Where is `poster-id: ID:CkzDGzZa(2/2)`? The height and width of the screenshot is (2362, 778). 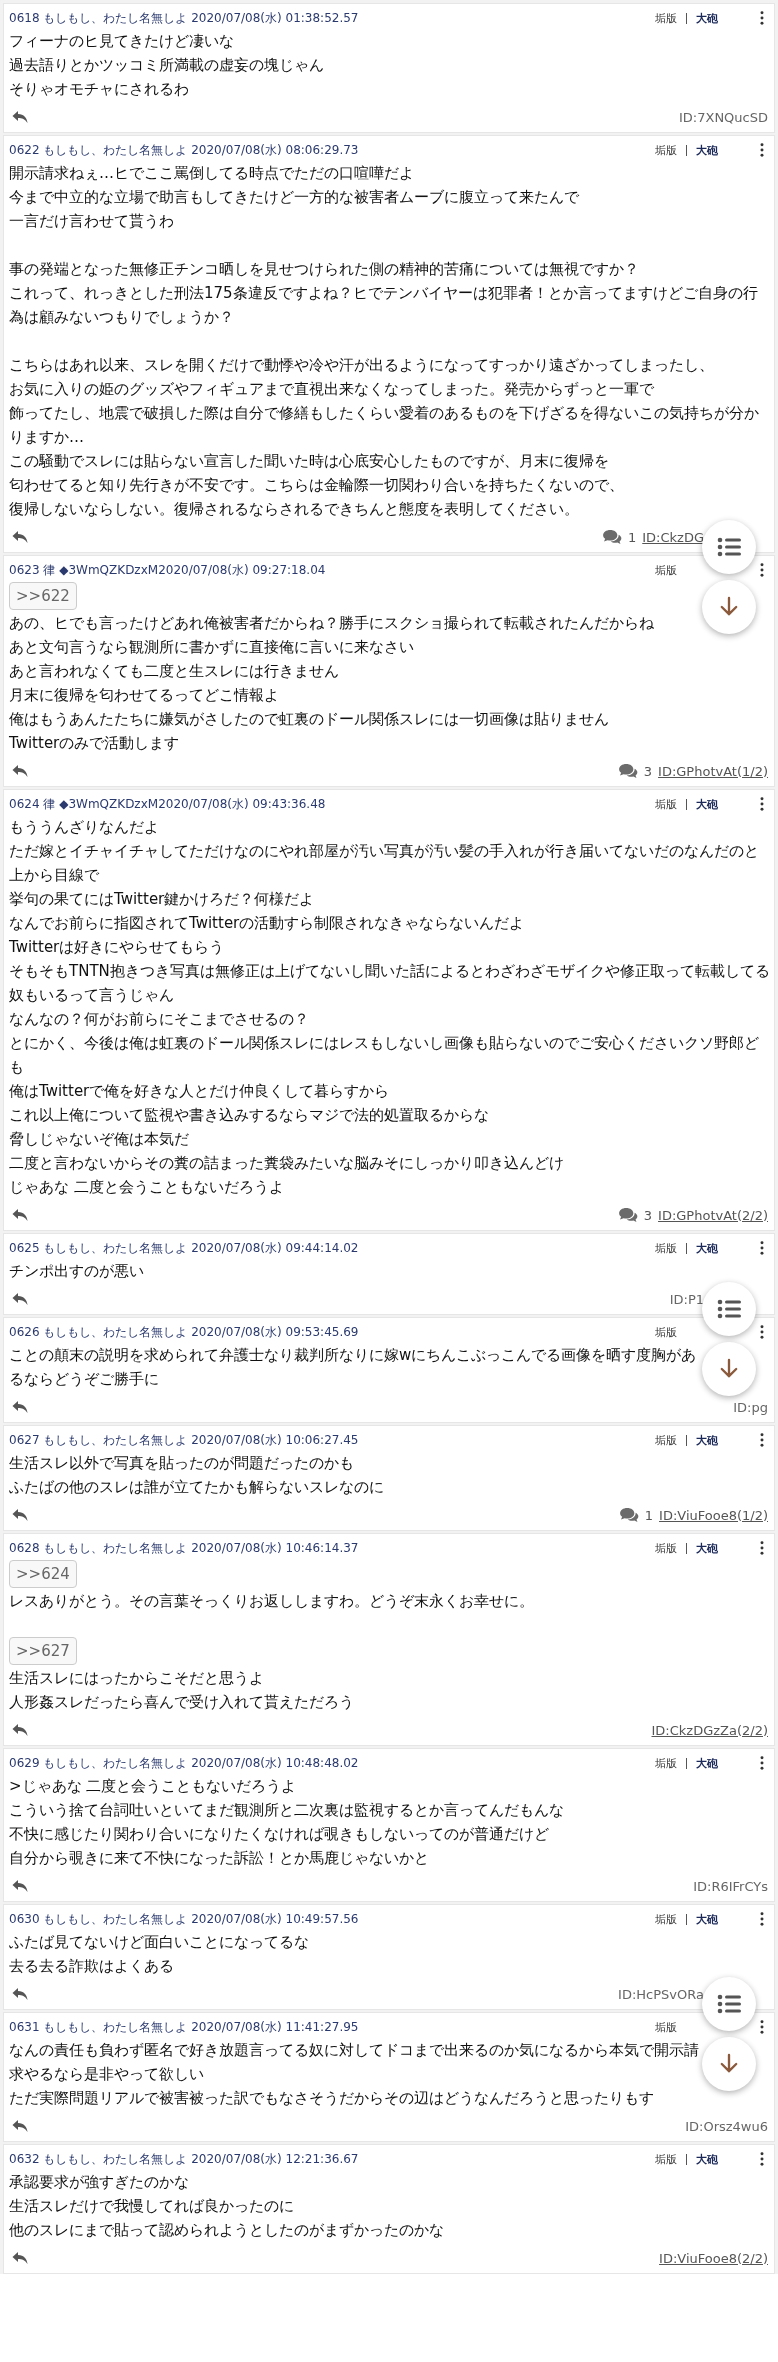
poster-id: ID:CkzDGzZa(2/2) is located at coordinates (709, 1730).